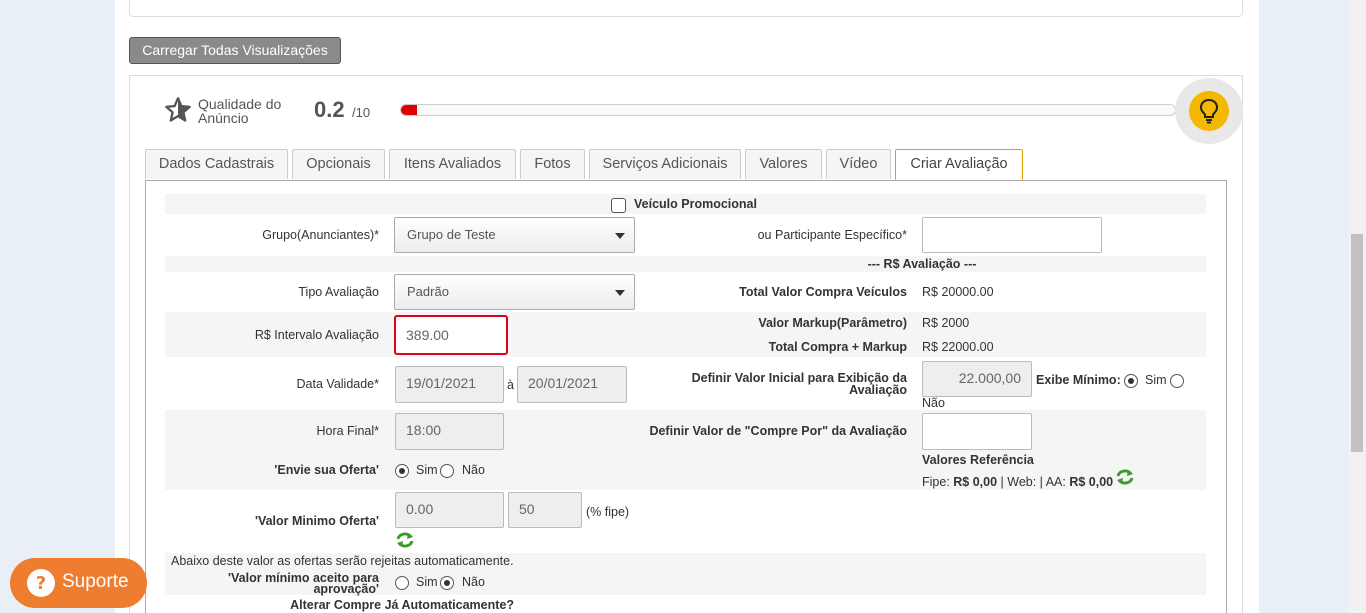 This screenshot has width=1366, height=613. I want to click on participant-label: ou Participante Específico*, so click(832, 235).